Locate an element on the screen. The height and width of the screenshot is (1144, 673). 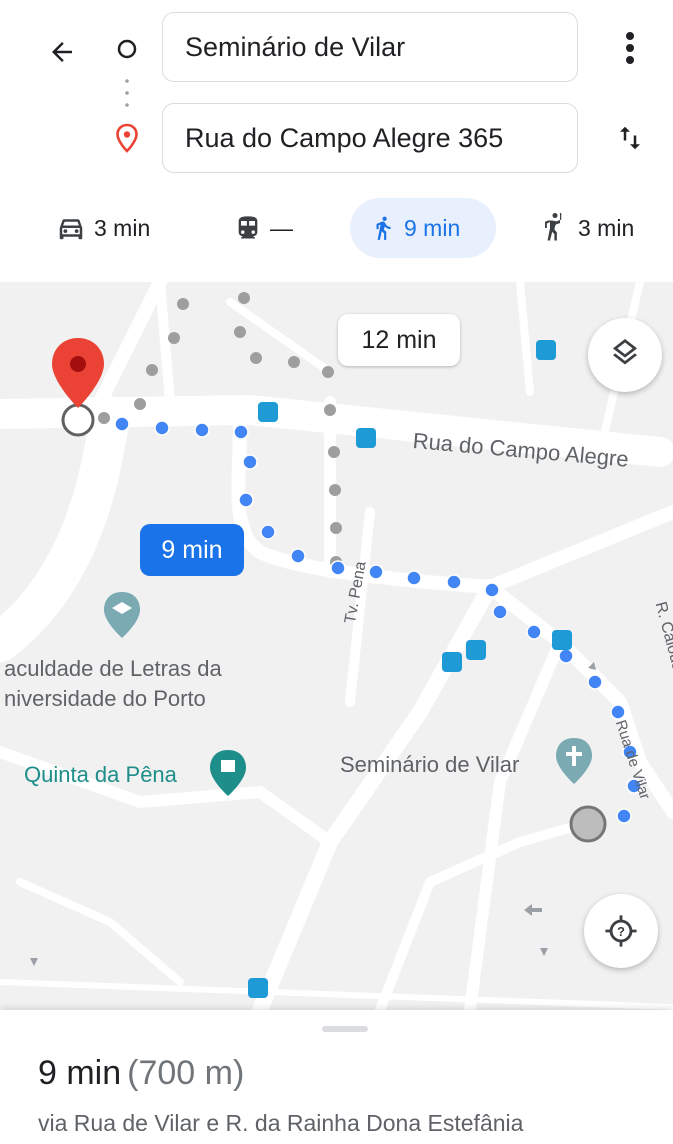
layers-button is located at coordinates (625, 355).